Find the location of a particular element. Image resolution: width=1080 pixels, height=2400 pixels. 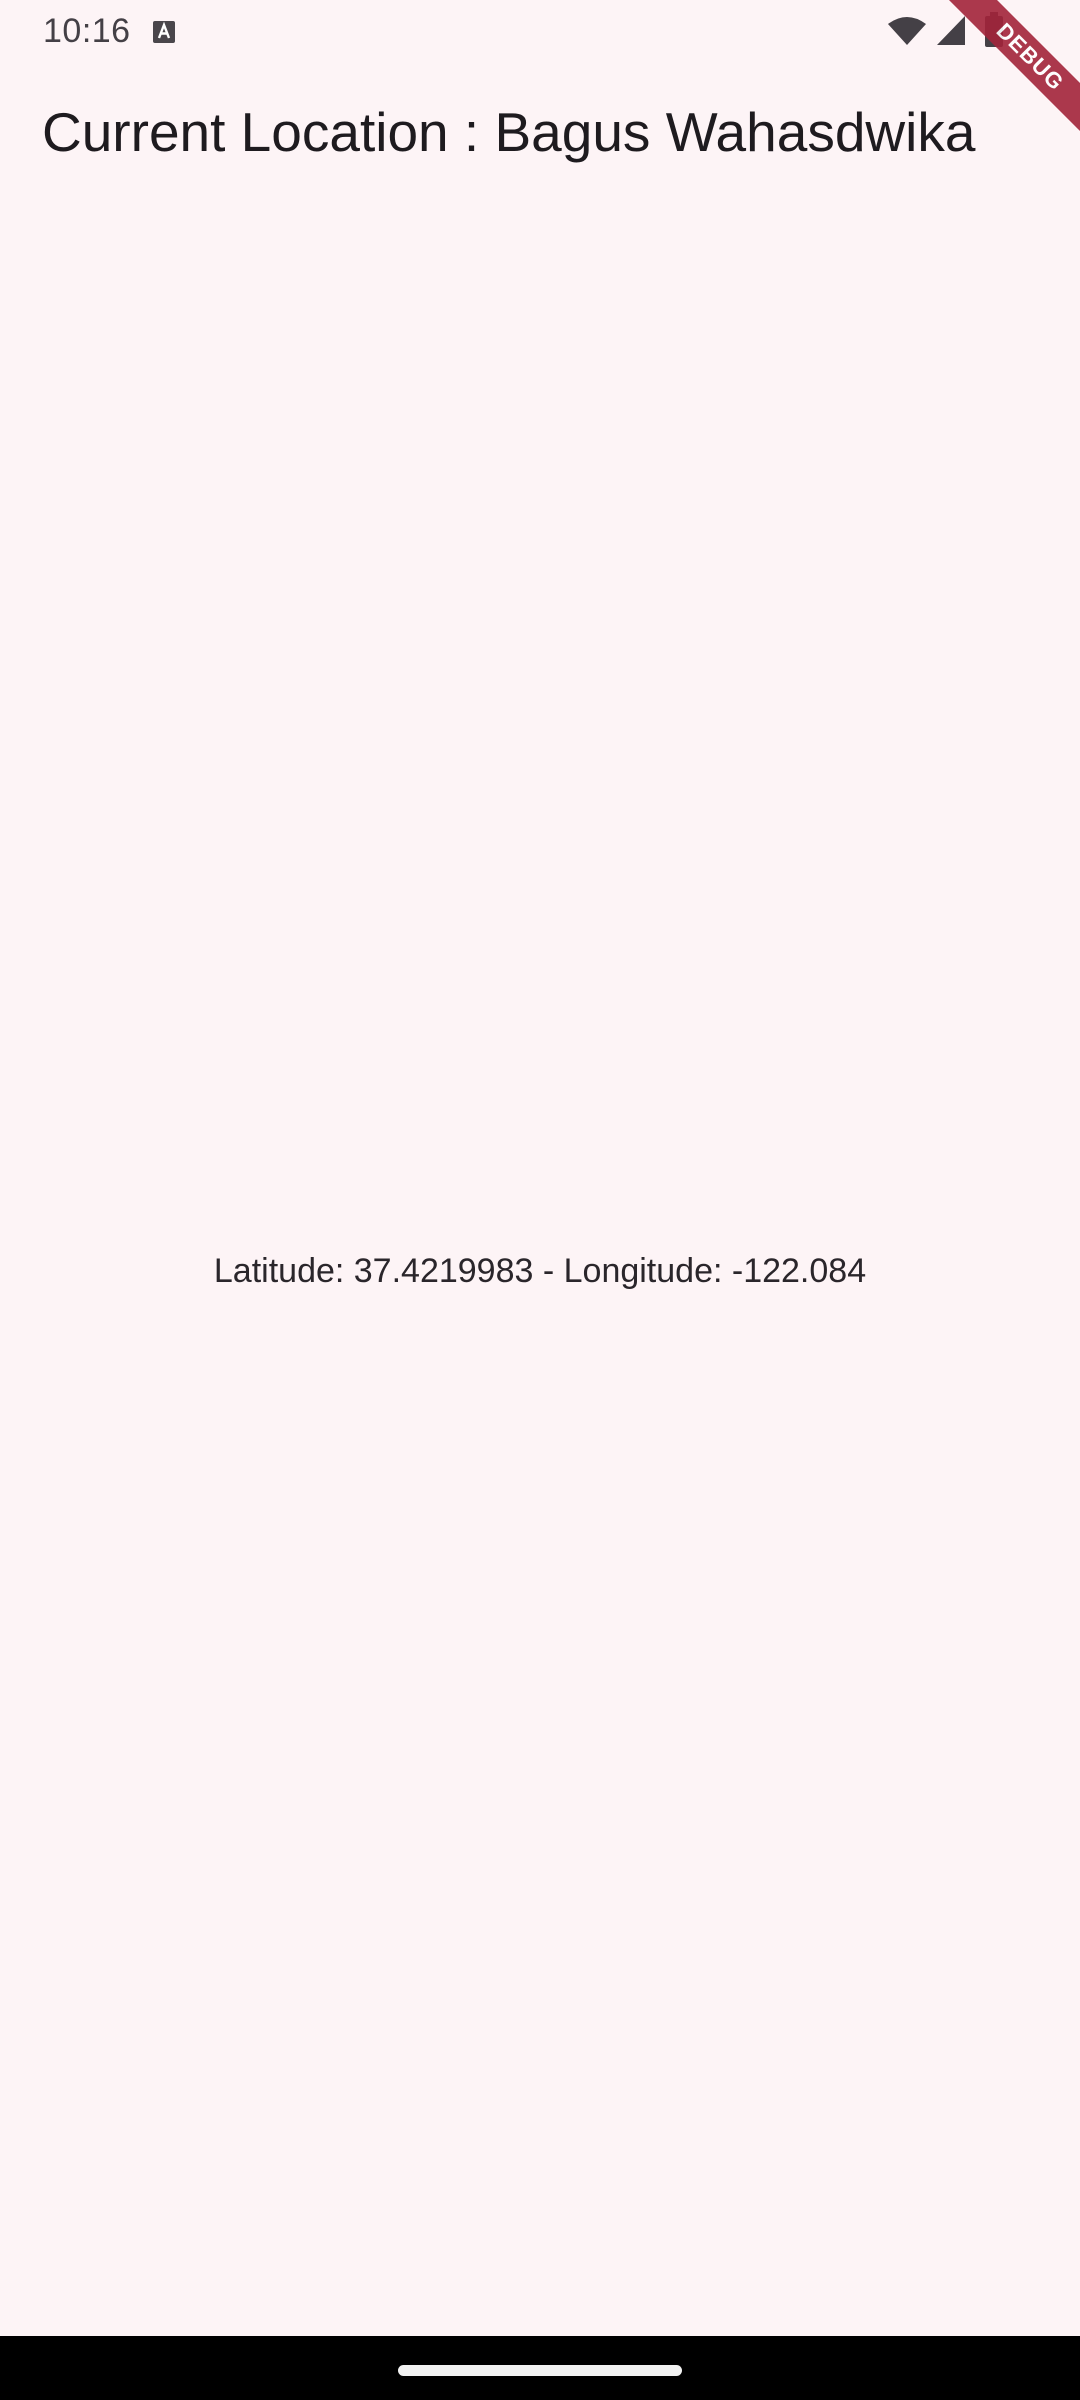

home-gesture-handle is located at coordinates (540, 2370).